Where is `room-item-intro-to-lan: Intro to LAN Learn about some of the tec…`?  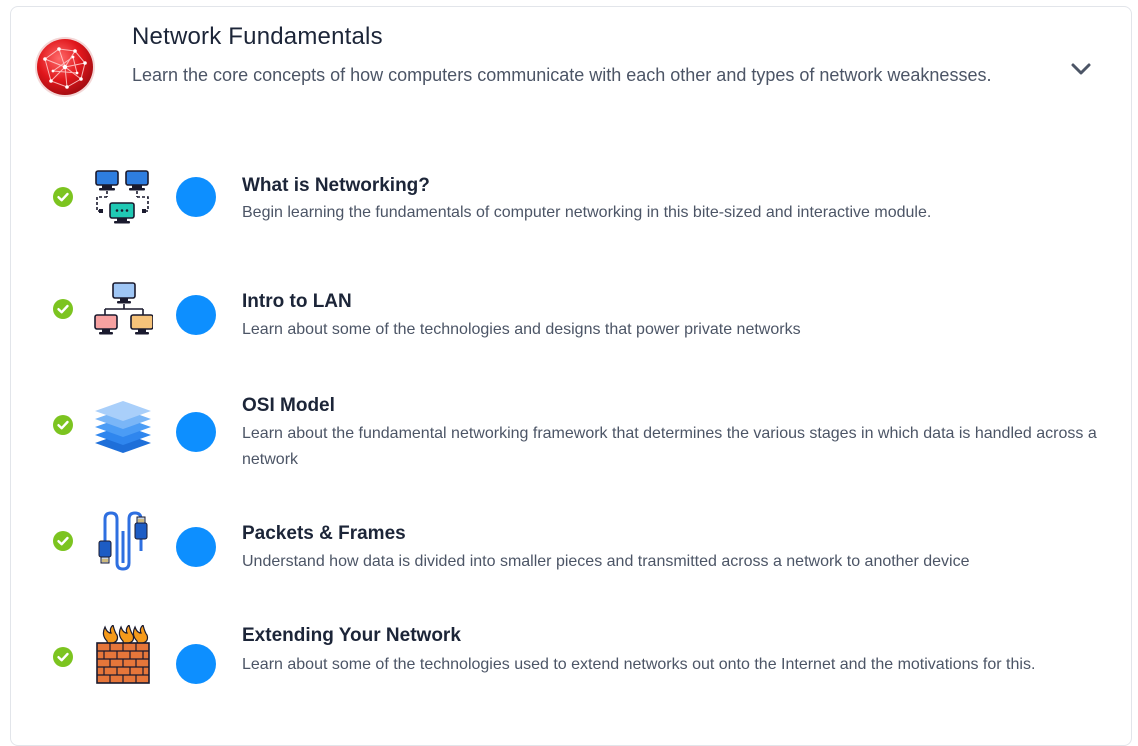
room-item-intro-to-lan: Intro to LAN Learn about some of the tec… is located at coordinates (571, 314).